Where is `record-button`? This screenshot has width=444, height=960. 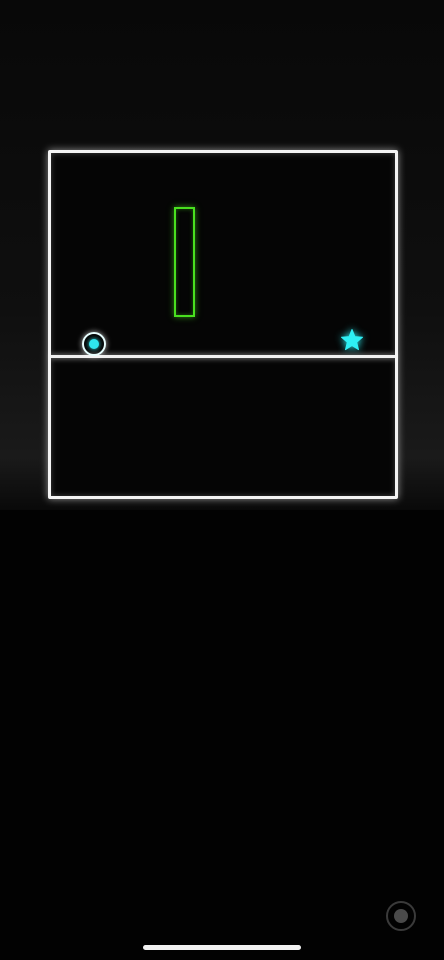 record-button is located at coordinates (401, 916).